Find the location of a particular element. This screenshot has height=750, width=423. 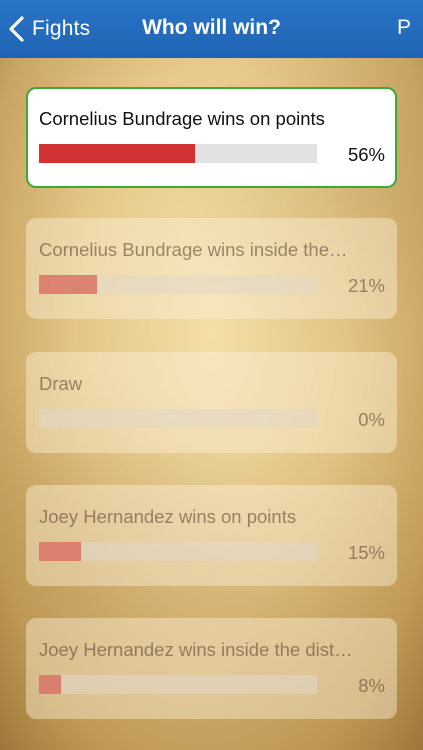

prediction-option: Draw 0% is located at coordinates (211, 402).